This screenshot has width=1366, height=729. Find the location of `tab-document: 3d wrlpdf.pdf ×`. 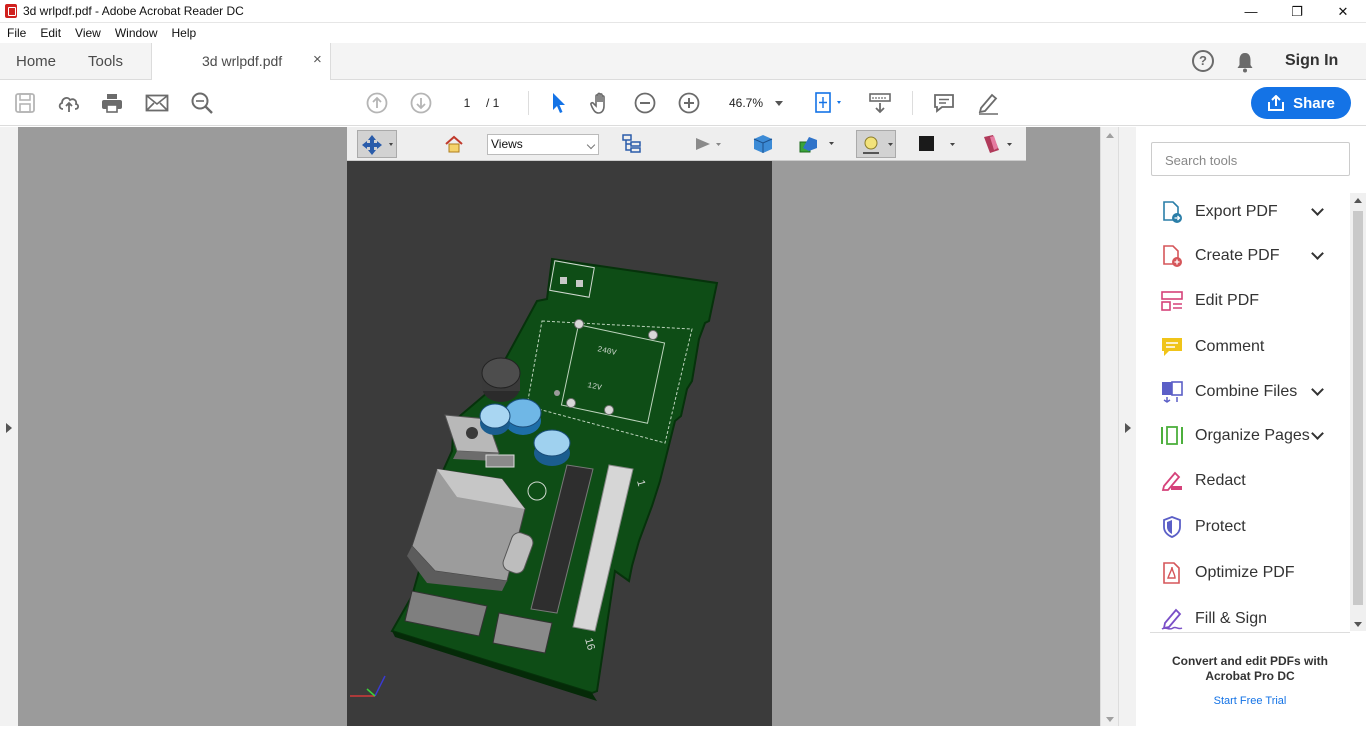

tab-document: 3d wrlpdf.pdf × is located at coordinates (241, 62).